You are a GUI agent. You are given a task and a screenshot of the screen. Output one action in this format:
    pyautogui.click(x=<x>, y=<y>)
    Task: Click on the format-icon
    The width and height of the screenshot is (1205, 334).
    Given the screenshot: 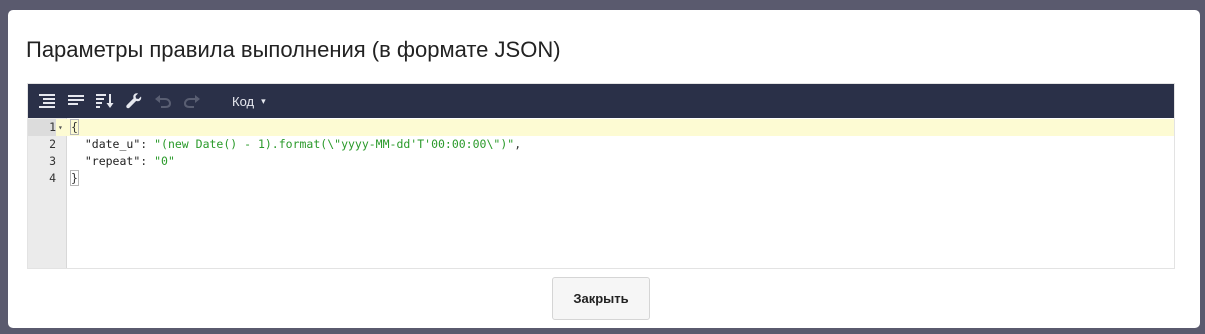 What is the action you would take?
    pyautogui.click(x=47, y=101)
    